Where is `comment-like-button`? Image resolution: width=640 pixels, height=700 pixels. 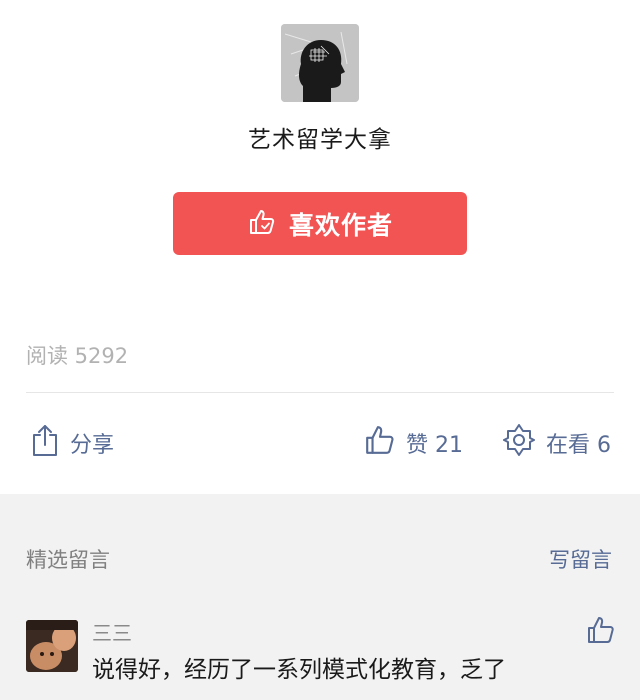 comment-like-button is located at coordinates (601, 630).